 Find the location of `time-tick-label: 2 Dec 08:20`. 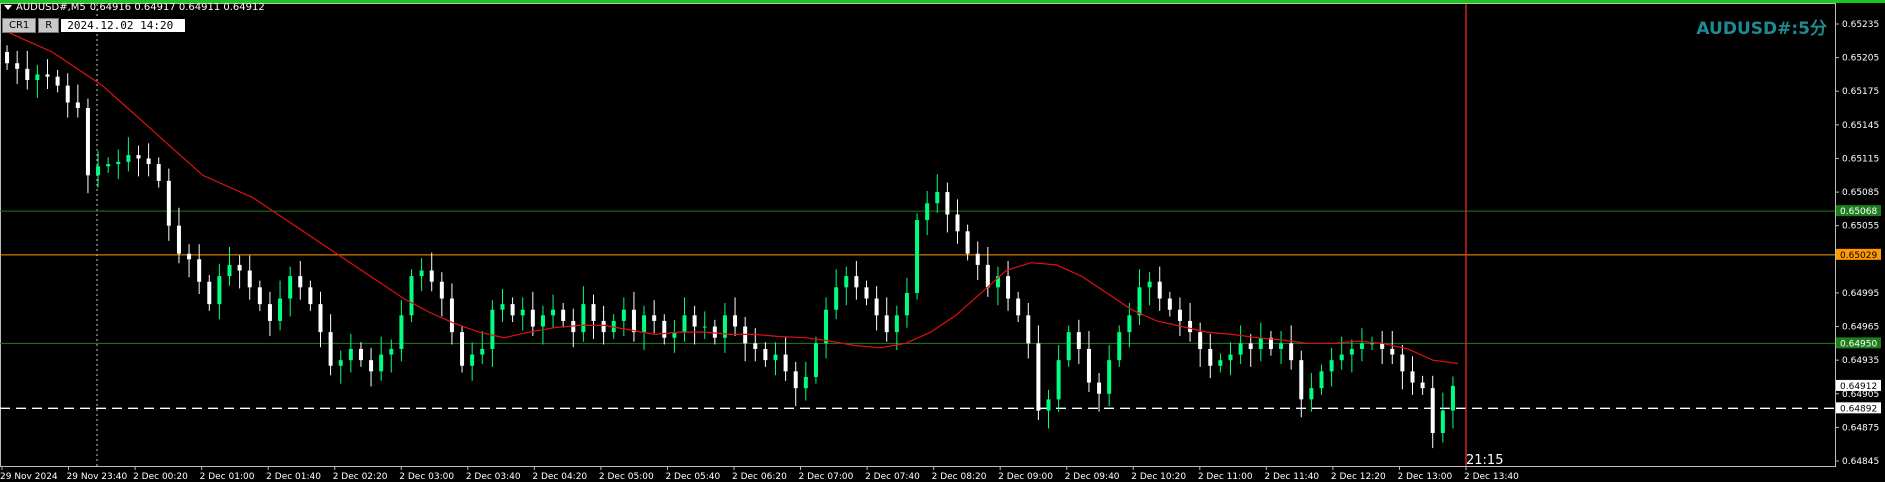

time-tick-label: 2 Dec 08:20 is located at coordinates (959, 477).